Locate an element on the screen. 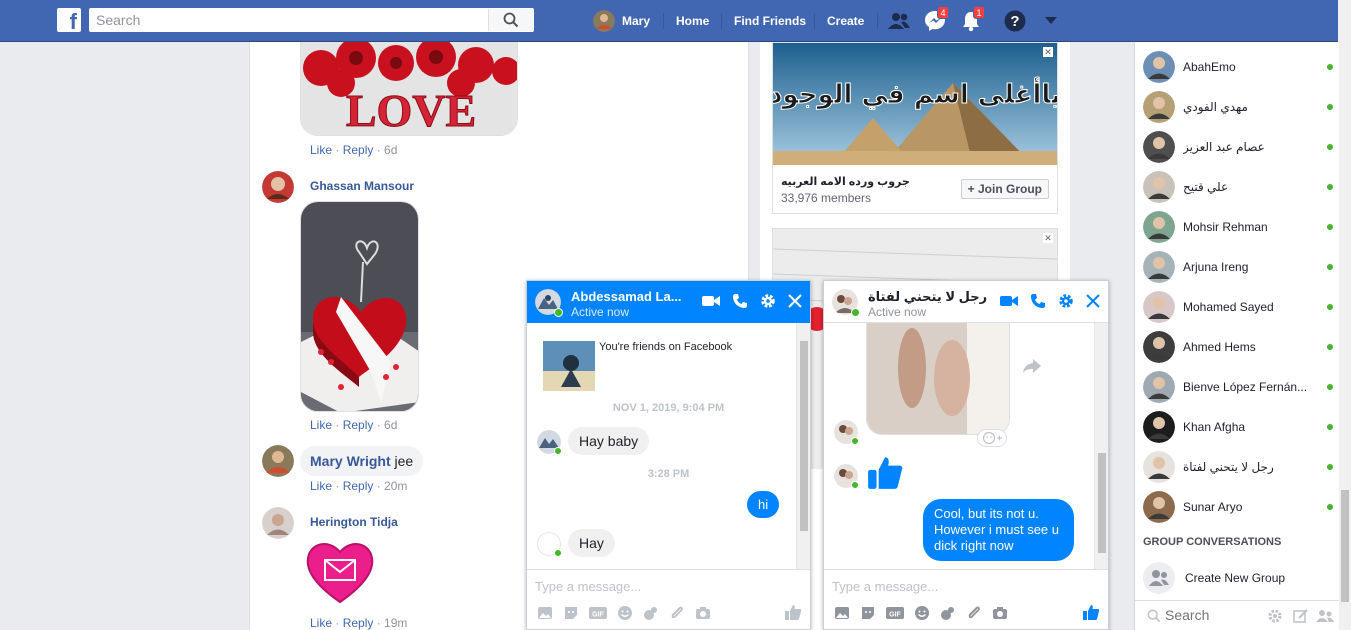  join-group-button: + Join Group is located at coordinates (1004, 189).